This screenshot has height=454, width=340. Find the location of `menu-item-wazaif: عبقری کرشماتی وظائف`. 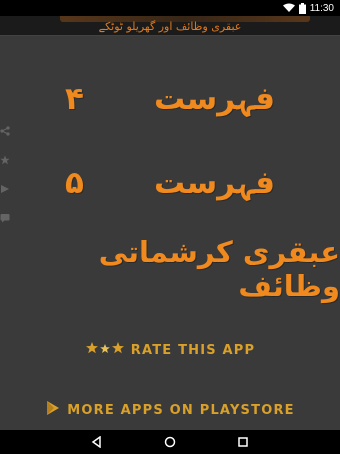

menu-item-wazaif: عبقری کرشماتی وظائف is located at coordinates (170, 269).